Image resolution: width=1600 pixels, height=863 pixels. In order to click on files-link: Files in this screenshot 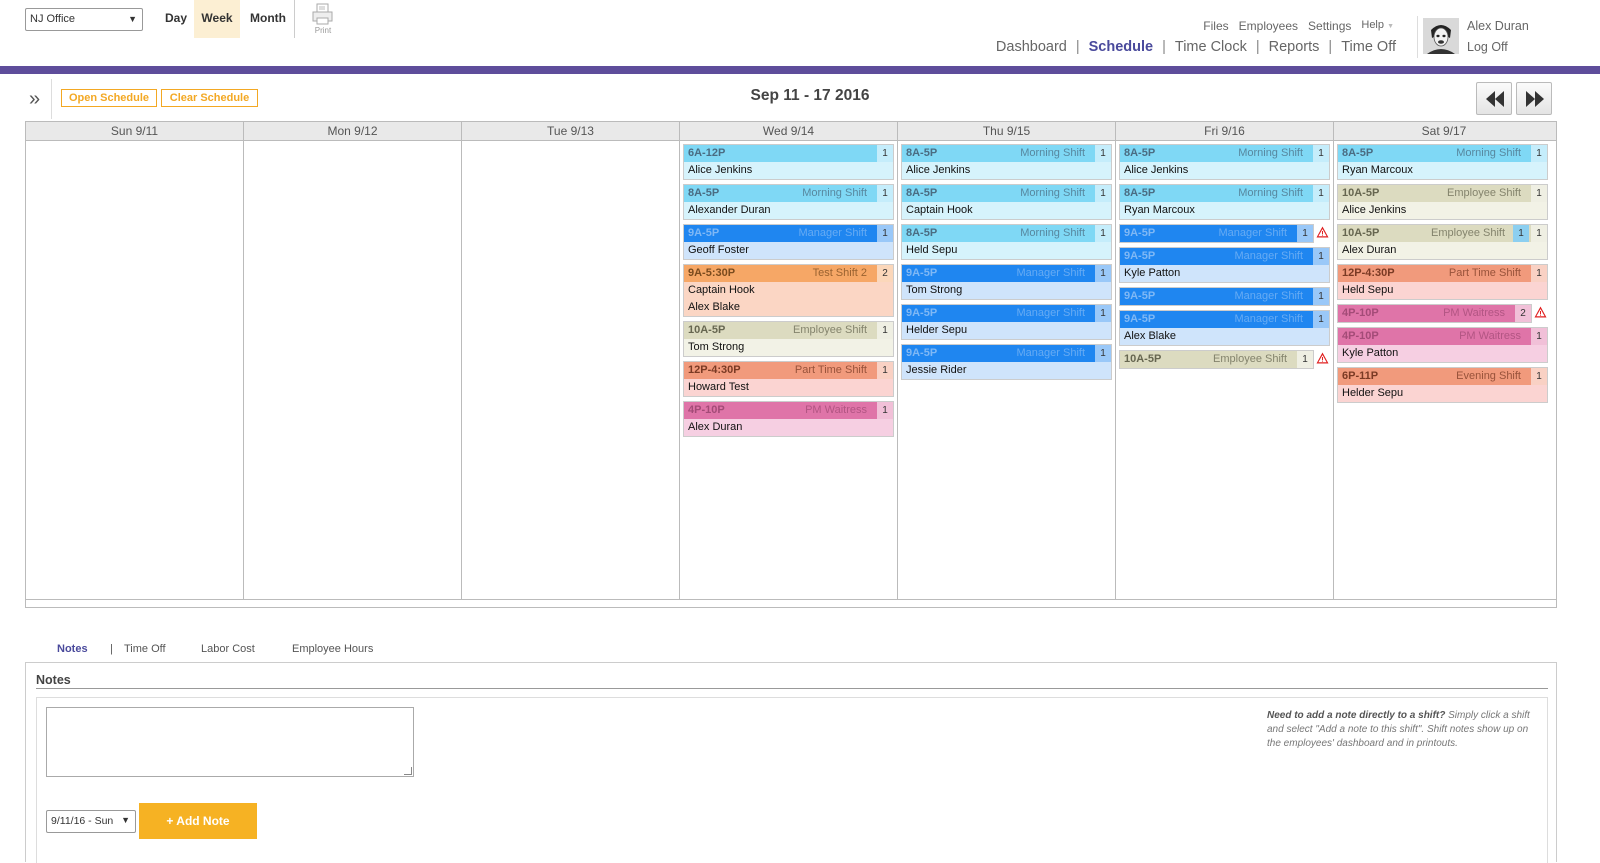, I will do `click(1215, 26)`.